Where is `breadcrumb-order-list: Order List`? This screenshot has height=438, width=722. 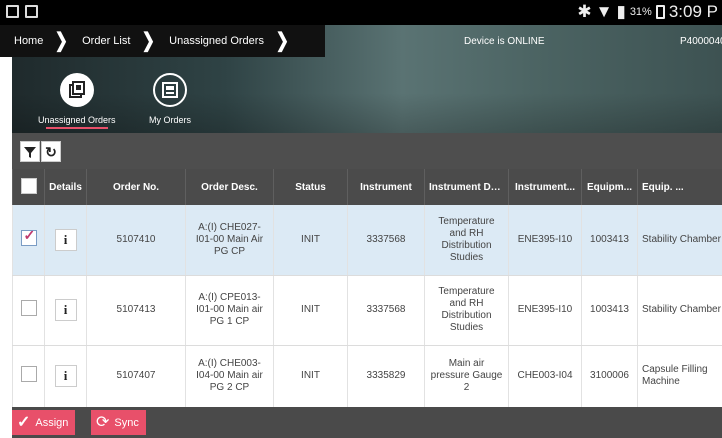 breadcrumb-order-list: Order List is located at coordinates (106, 41).